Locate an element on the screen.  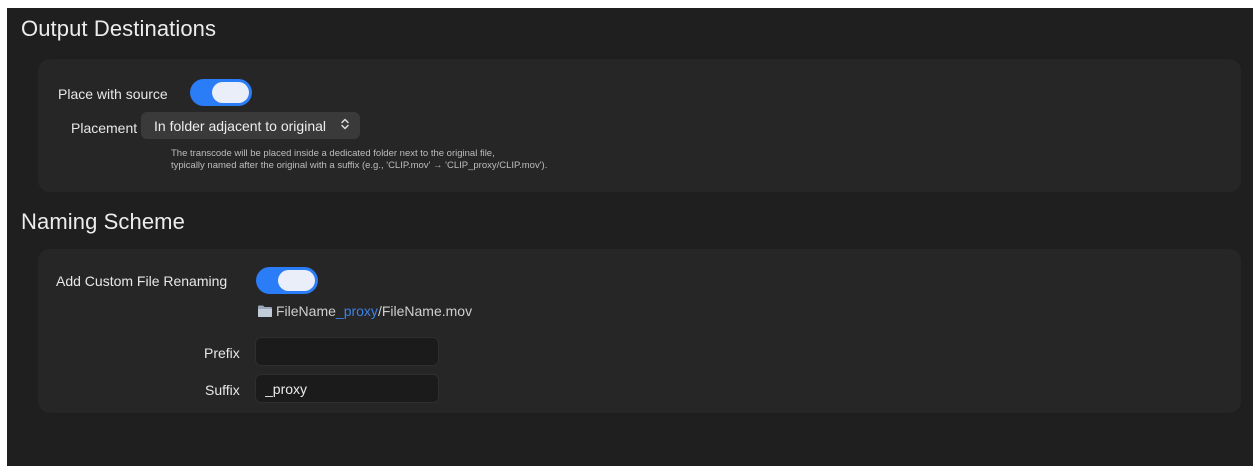
suffix-label: Suffix is located at coordinates (222, 390).